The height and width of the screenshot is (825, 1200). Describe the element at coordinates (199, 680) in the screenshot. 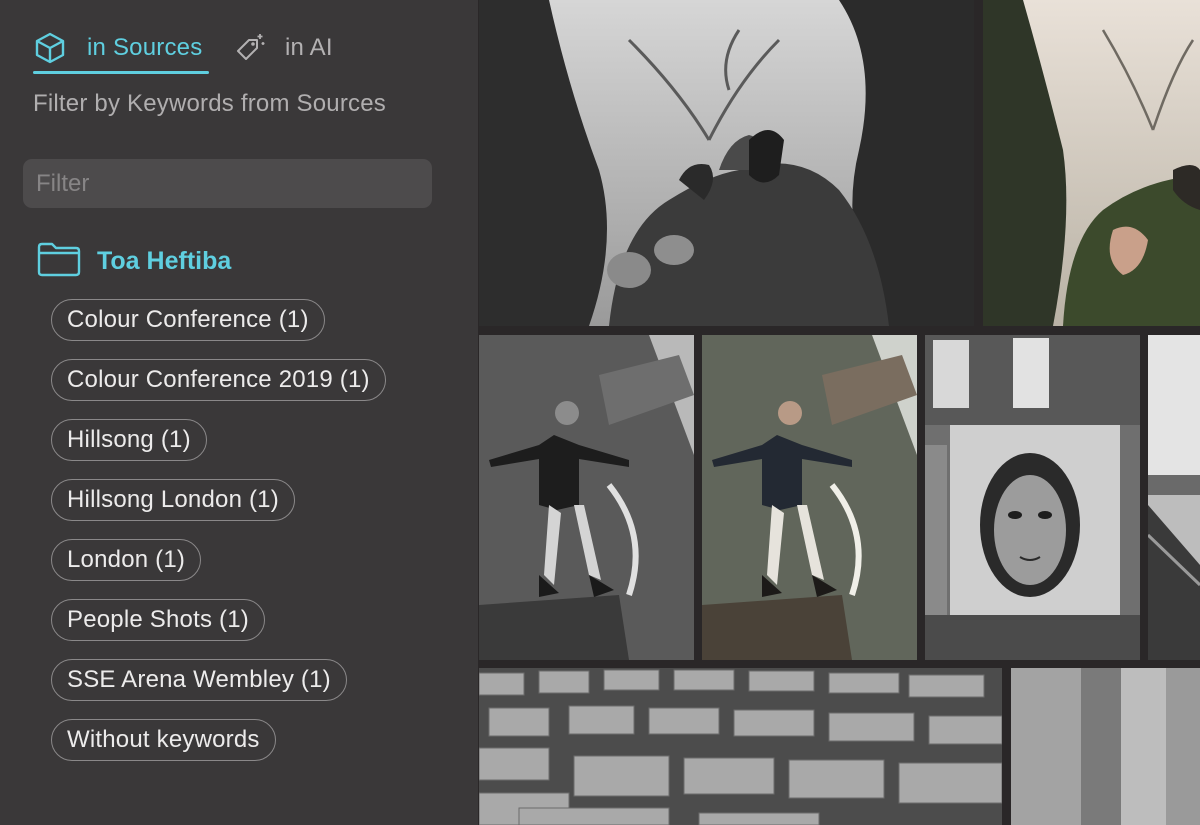

I see `keyword-tag: SSE Arena Wembley (1)` at that location.